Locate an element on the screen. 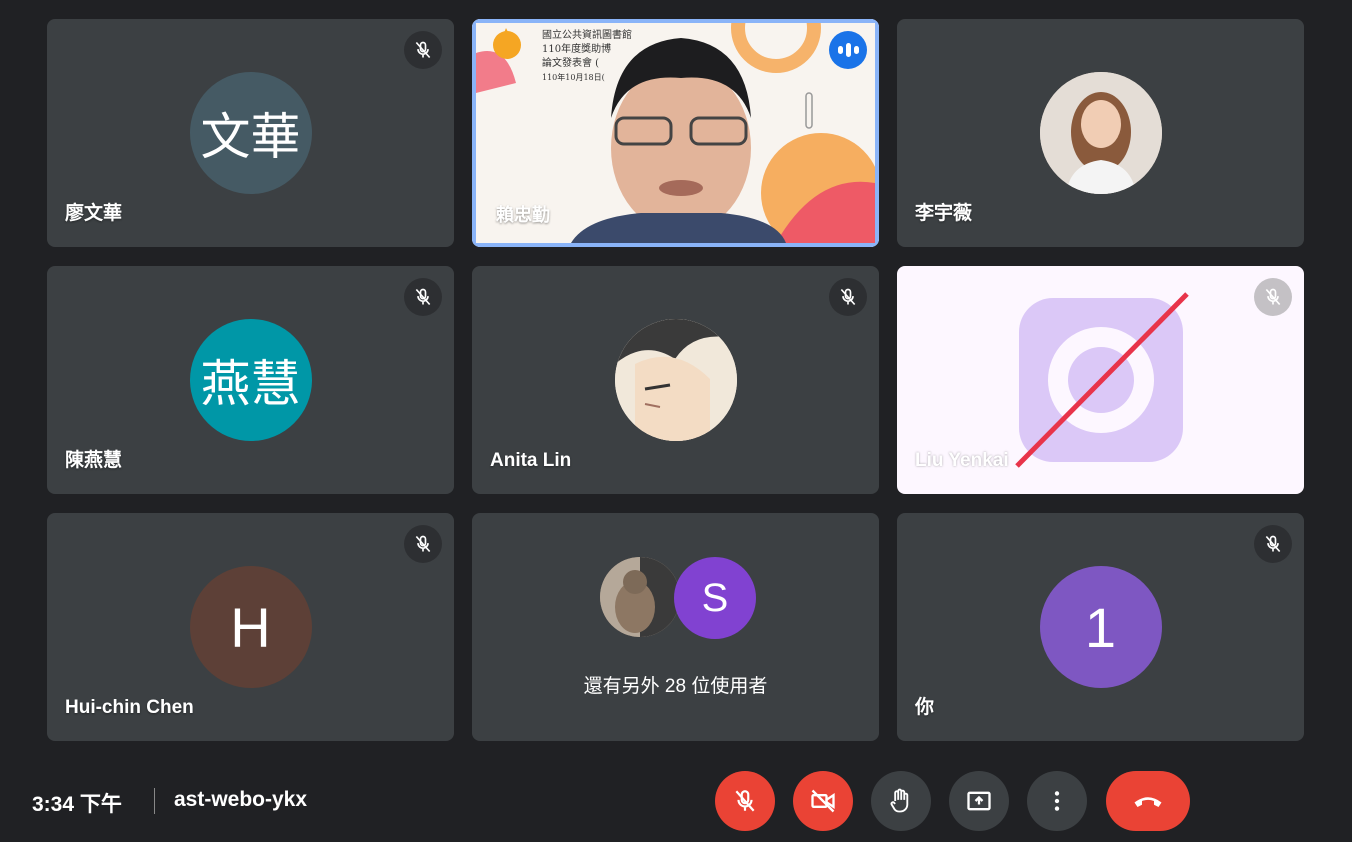 Image resolution: width=1352 pixels, height=842 pixels. camera-toggle-button is located at coordinates (823, 801).